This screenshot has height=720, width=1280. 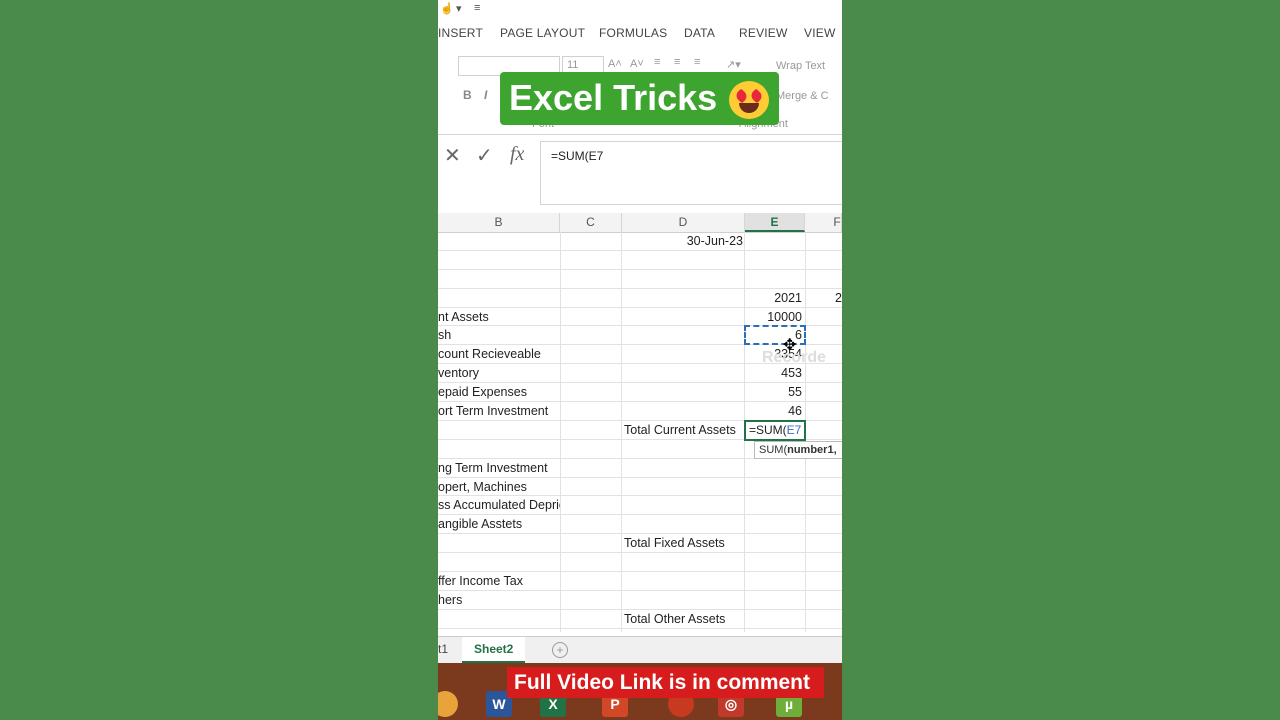 What do you see at coordinates (499, 373) in the screenshot?
I see `label-cell: ventory` at bounding box center [499, 373].